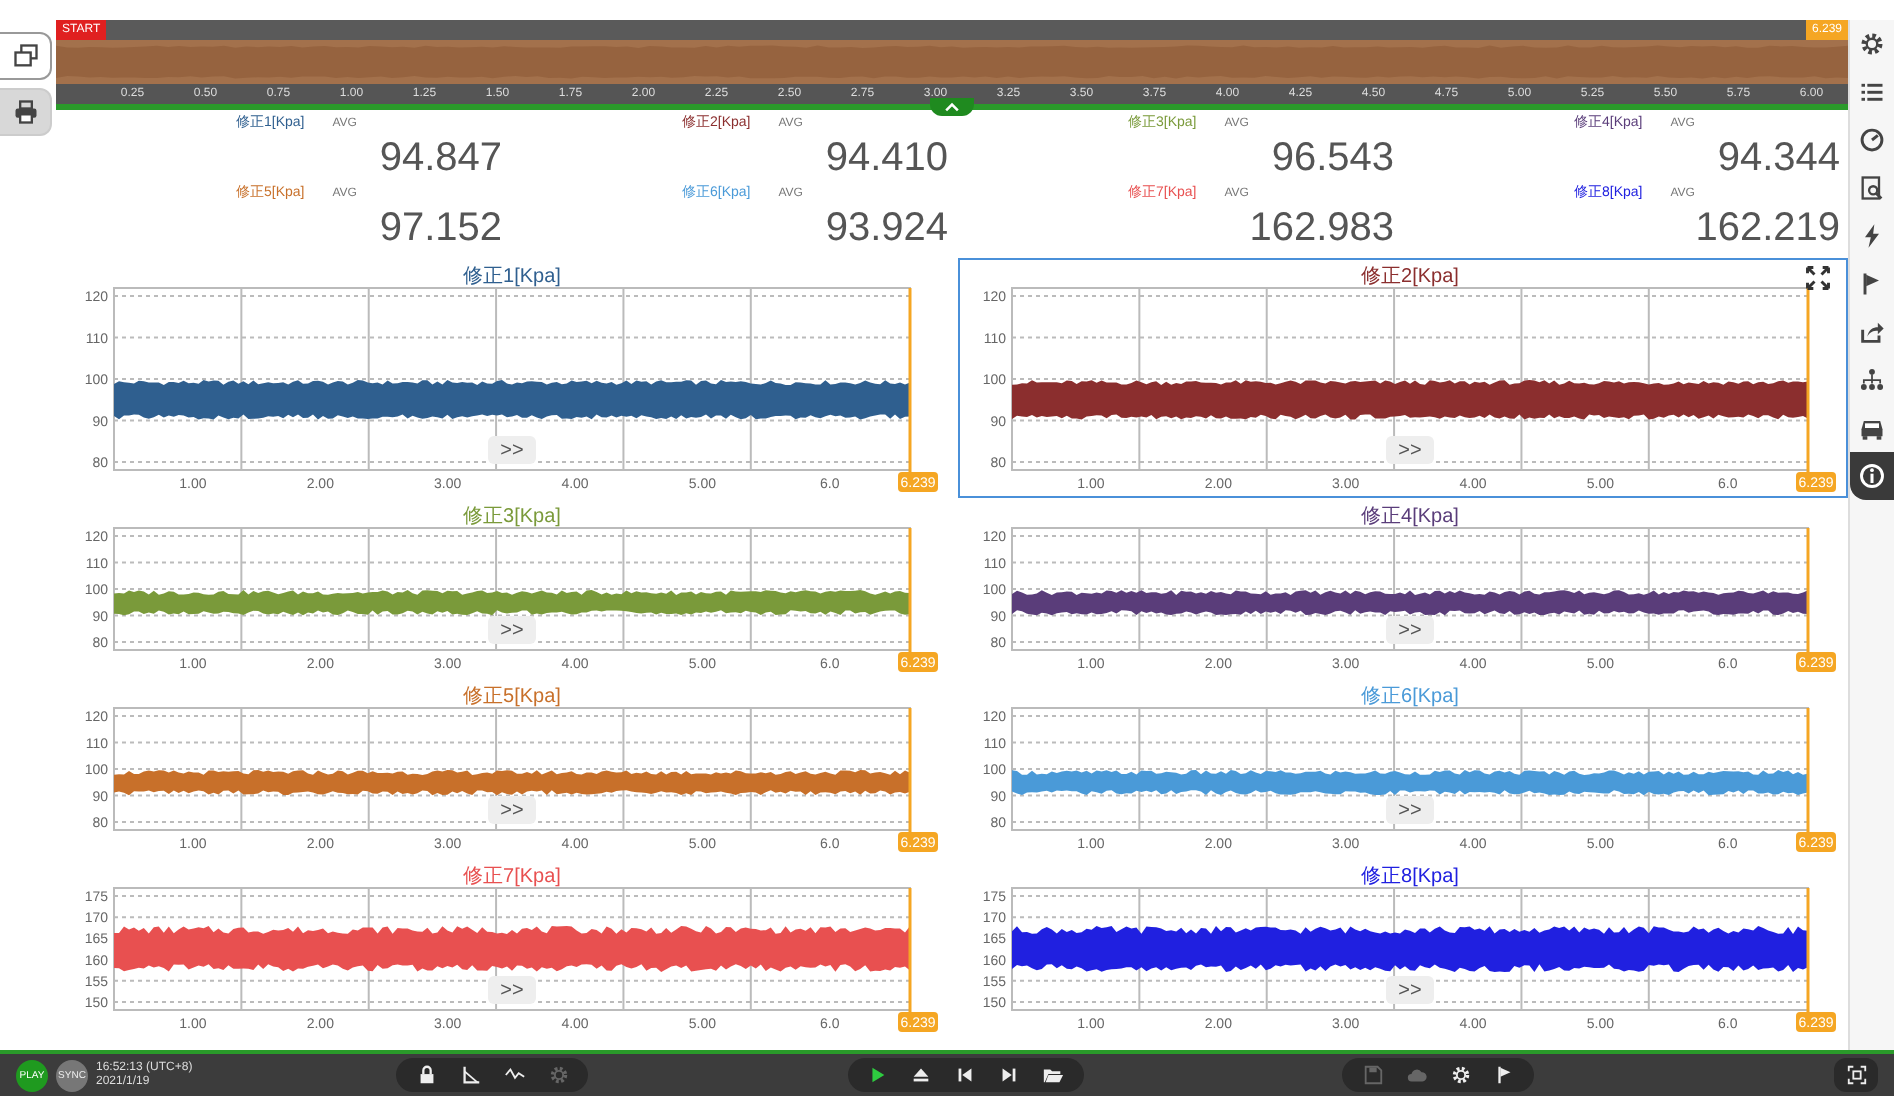  I want to click on flag-icon, so click(1504, 1075).